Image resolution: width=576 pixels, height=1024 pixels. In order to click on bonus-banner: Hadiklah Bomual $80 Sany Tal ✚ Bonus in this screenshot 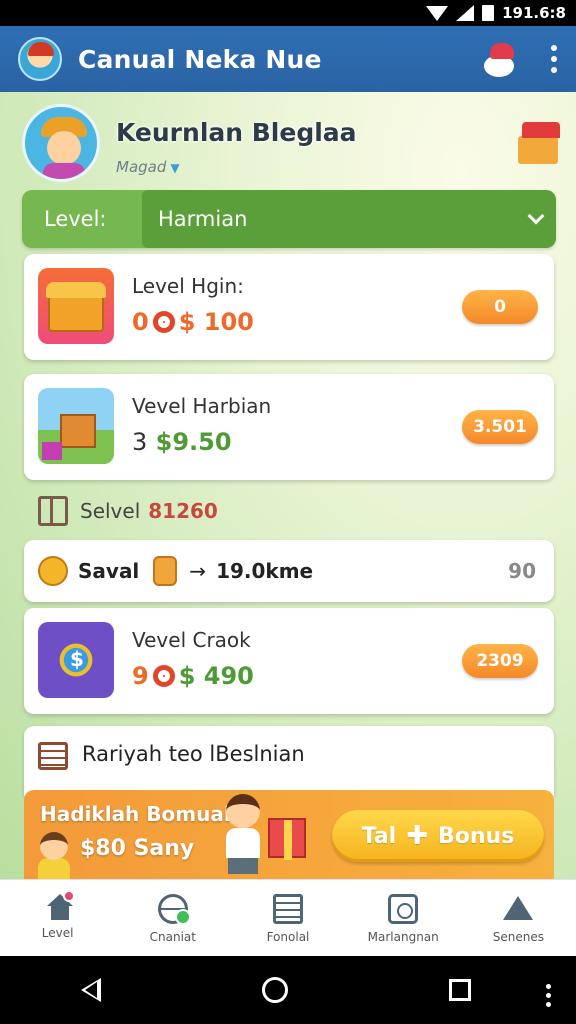, I will do `click(289, 834)`.